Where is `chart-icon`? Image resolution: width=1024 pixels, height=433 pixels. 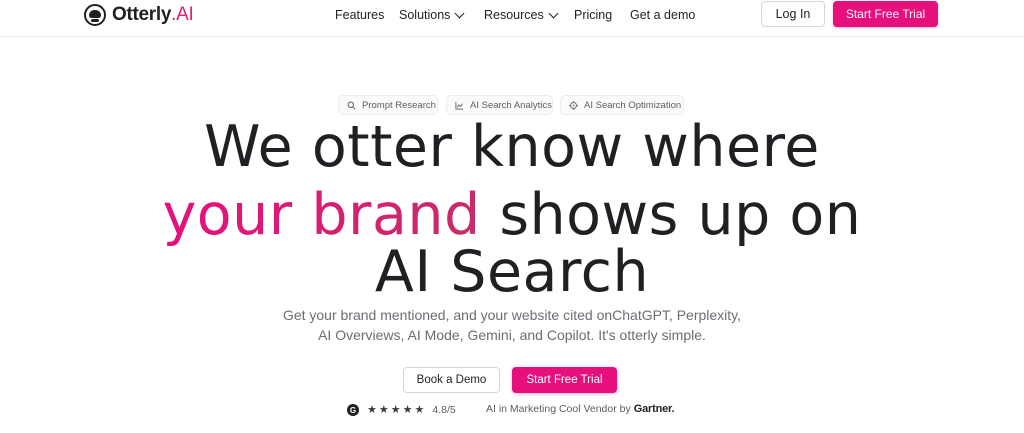 chart-icon is located at coordinates (459, 105).